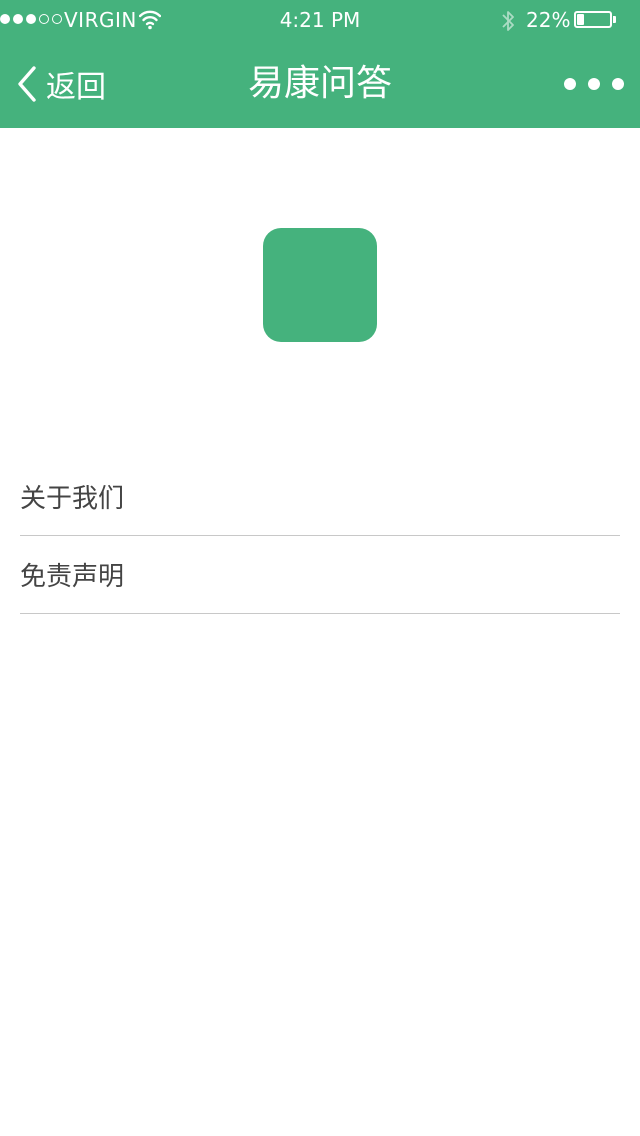  Describe the element at coordinates (320, 575) in the screenshot. I see `menu-item-disclaimer: 免责声明` at that location.